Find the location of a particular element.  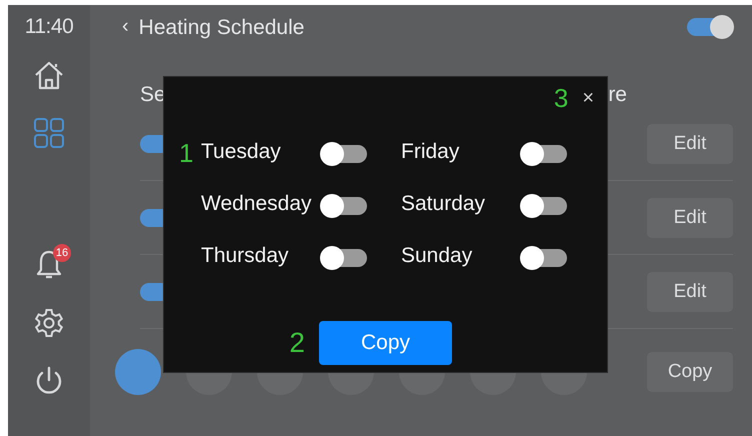

day-label: Friday is located at coordinates (430, 152).